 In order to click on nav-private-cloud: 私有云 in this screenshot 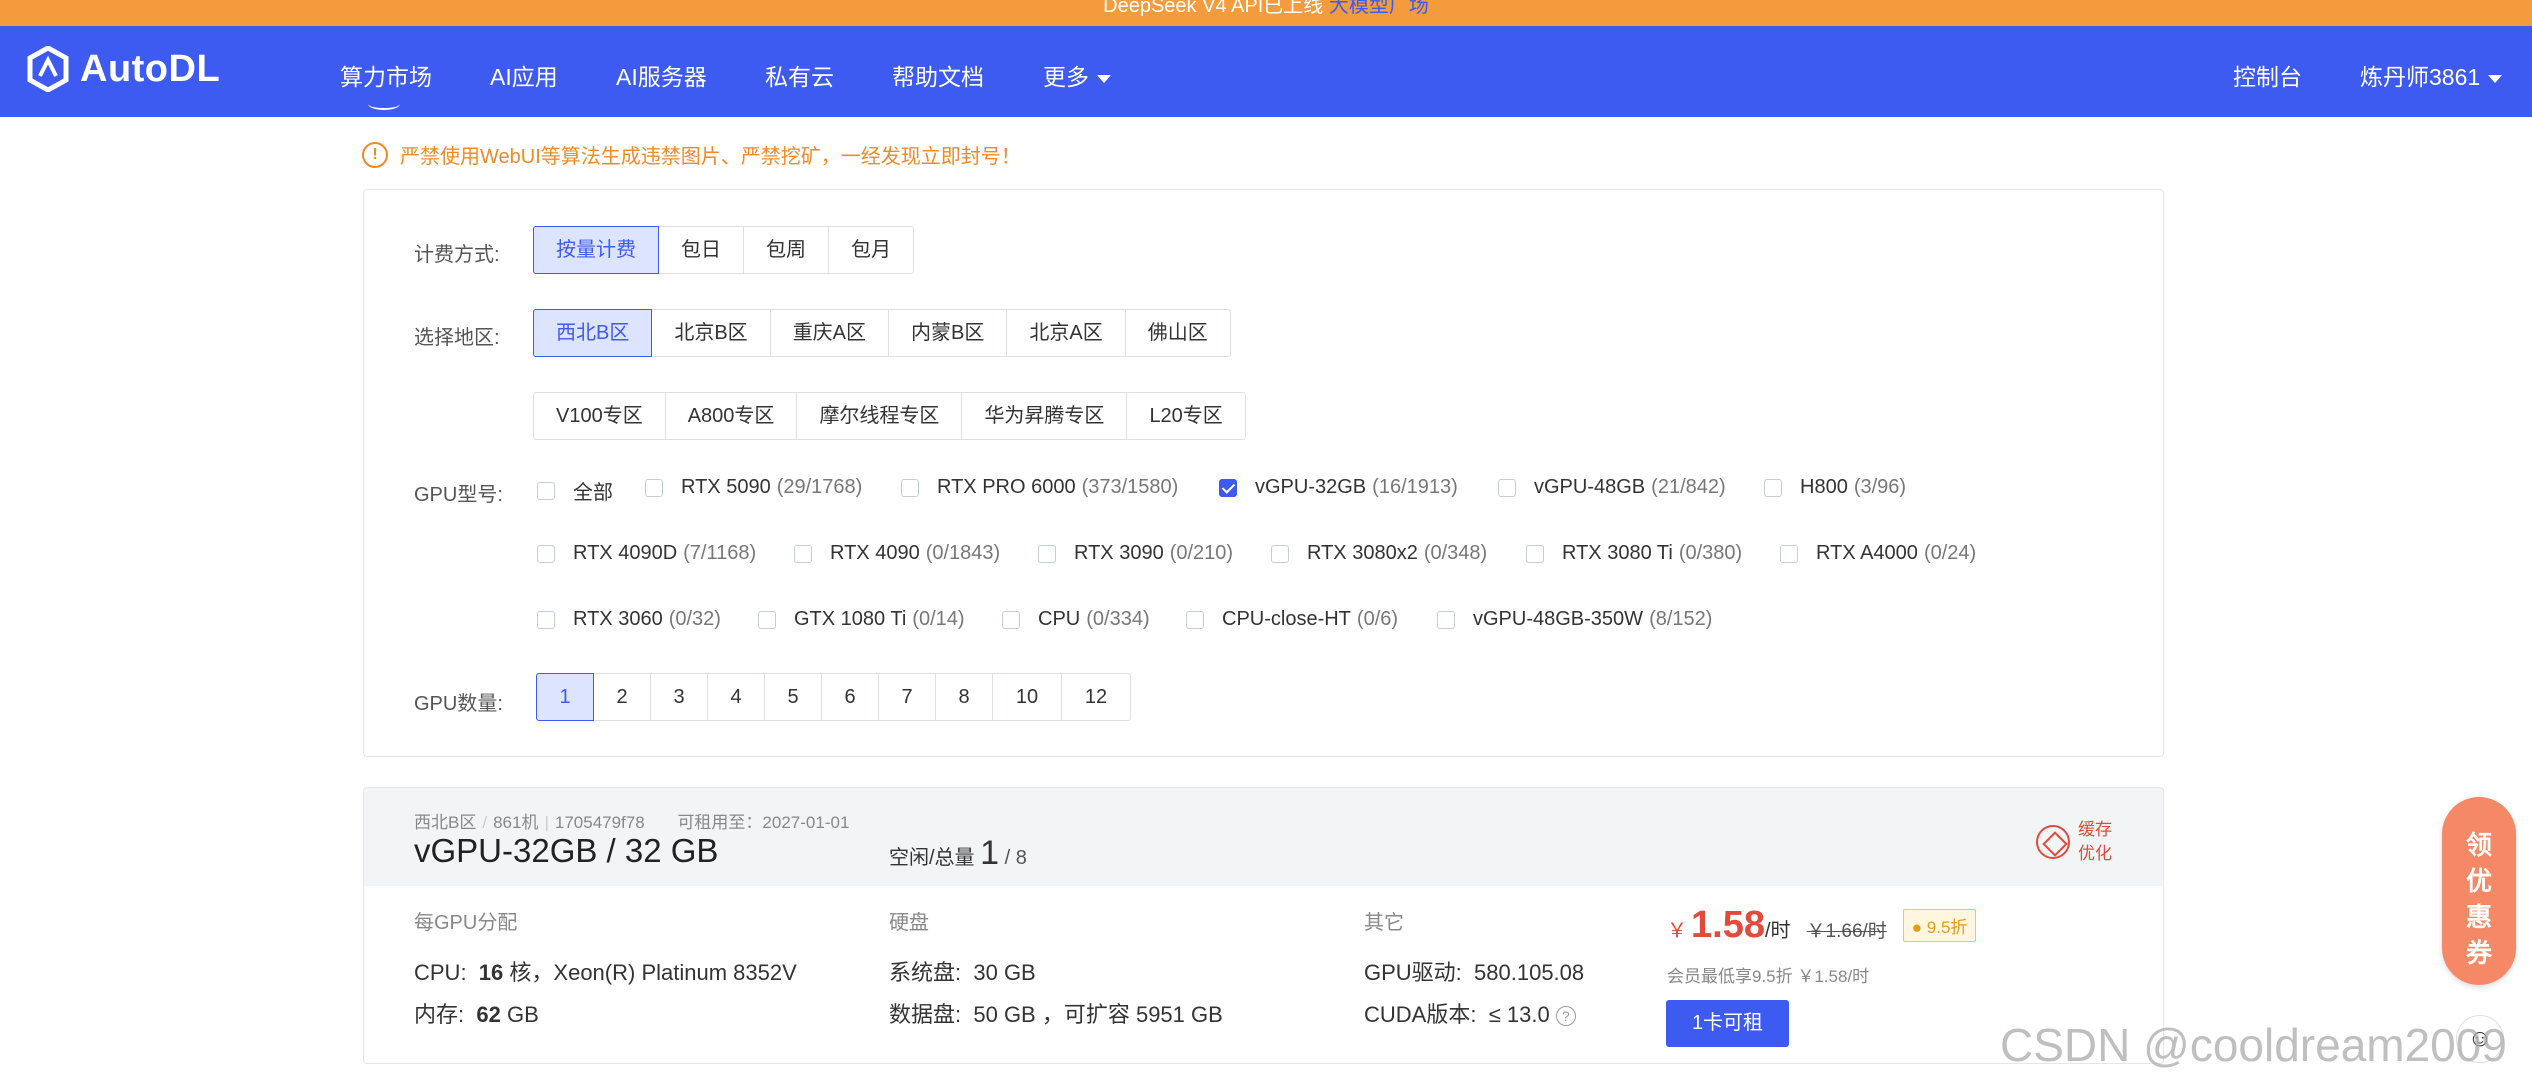, I will do `click(799, 75)`.